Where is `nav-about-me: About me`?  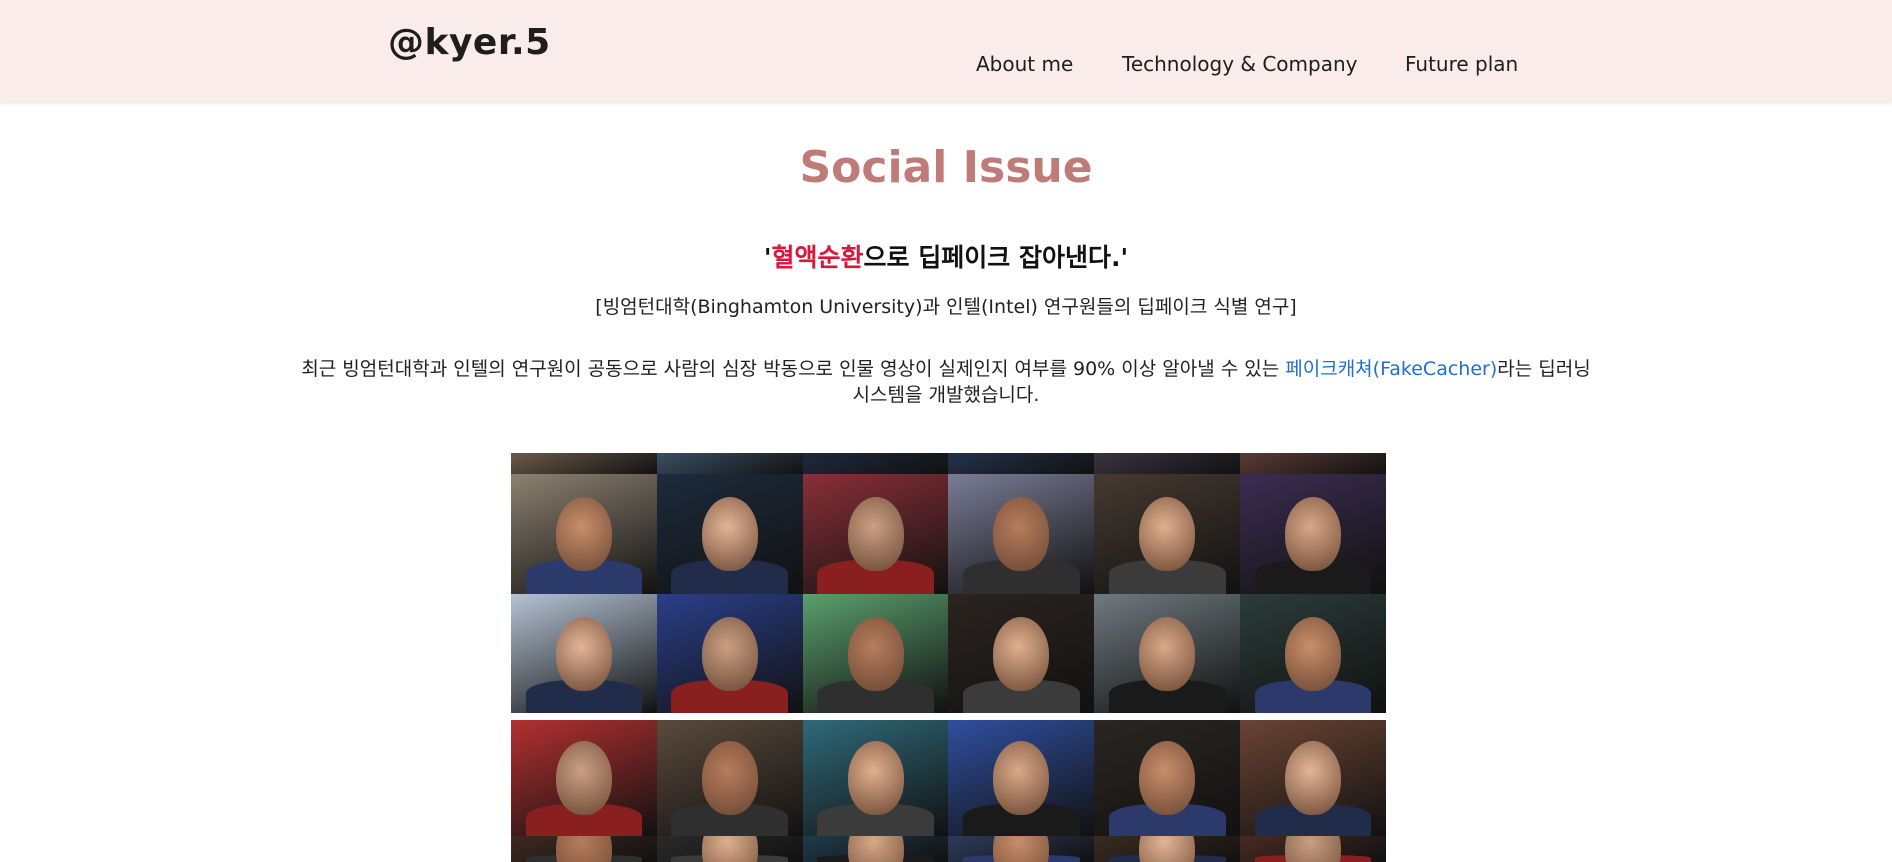 nav-about-me: About me is located at coordinates (1024, 64).